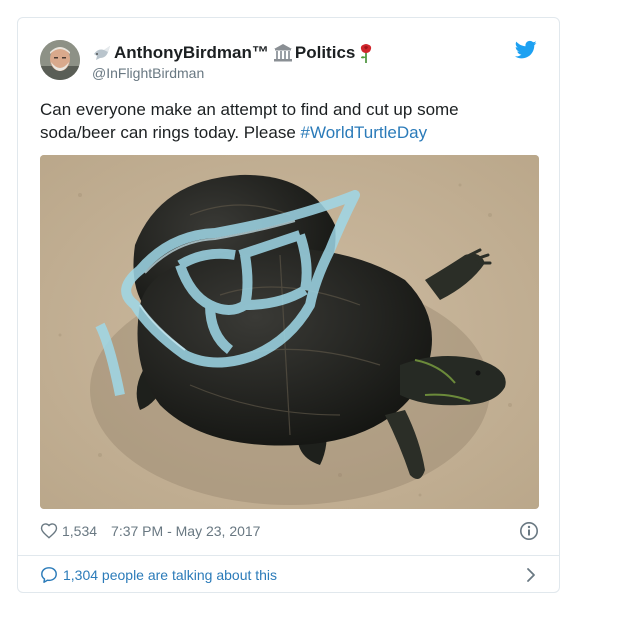 The image size is (635, 637). Describe the element at coordinates (60, 60) in the screenshot. I see `avatar` at that location.